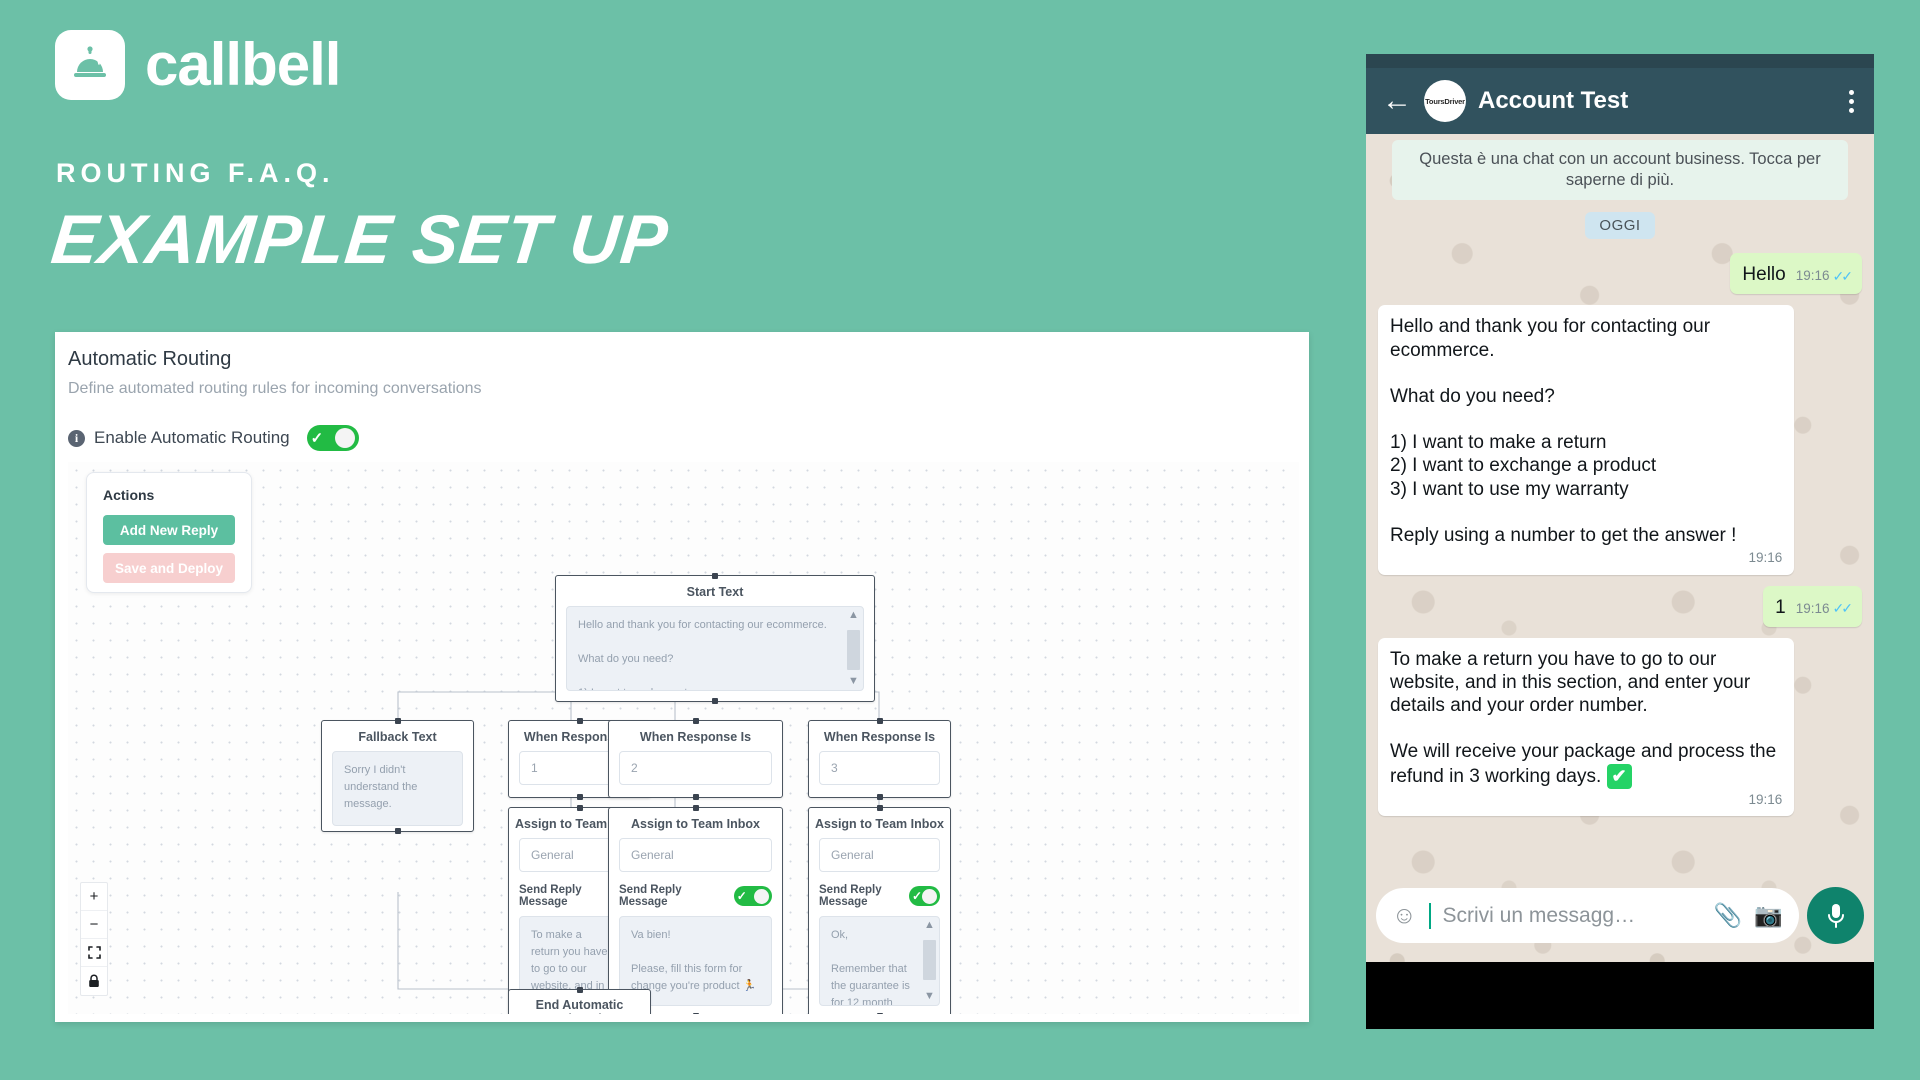 This screenshot has width=1920, height=1080. I want to click on fallback-text-value: Sorry I didn't understand the message., so click(381, 787).